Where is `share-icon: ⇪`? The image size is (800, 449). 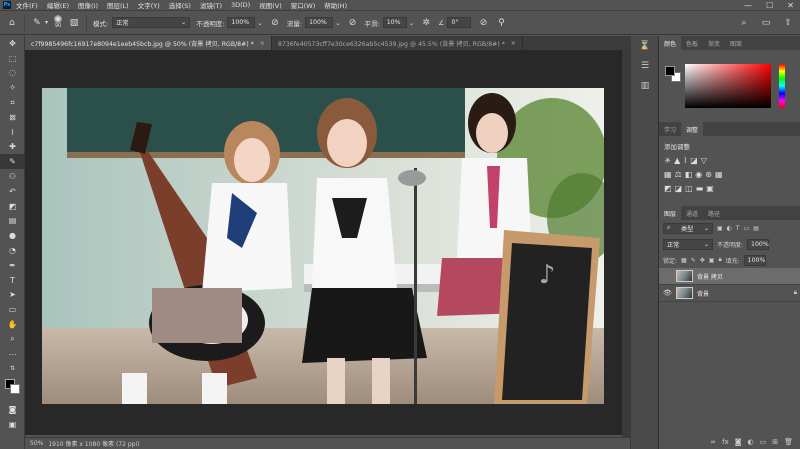
share-icon: ⇪ is located at coordinates (788, 23).